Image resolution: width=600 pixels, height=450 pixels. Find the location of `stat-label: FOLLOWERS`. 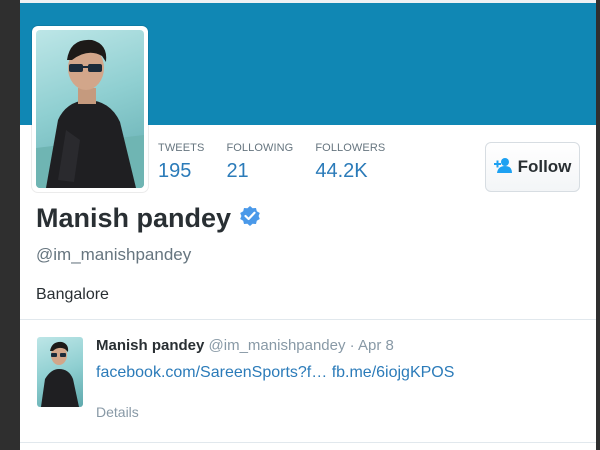

stat-label: FOLLOWERS is located at coordinates (350, 148).